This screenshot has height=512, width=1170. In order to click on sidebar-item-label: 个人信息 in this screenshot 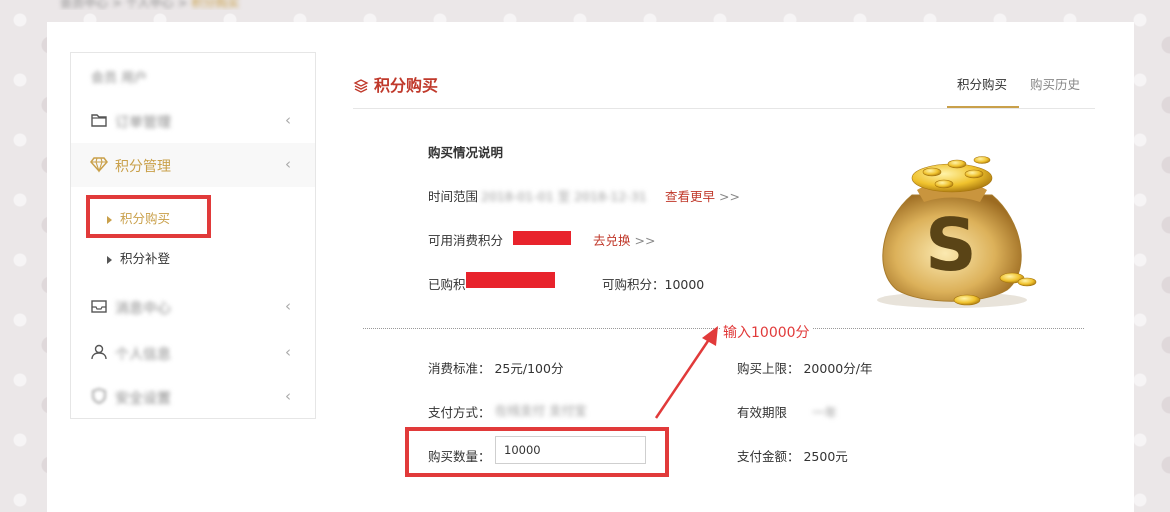, I will do `click(143, 355)`.